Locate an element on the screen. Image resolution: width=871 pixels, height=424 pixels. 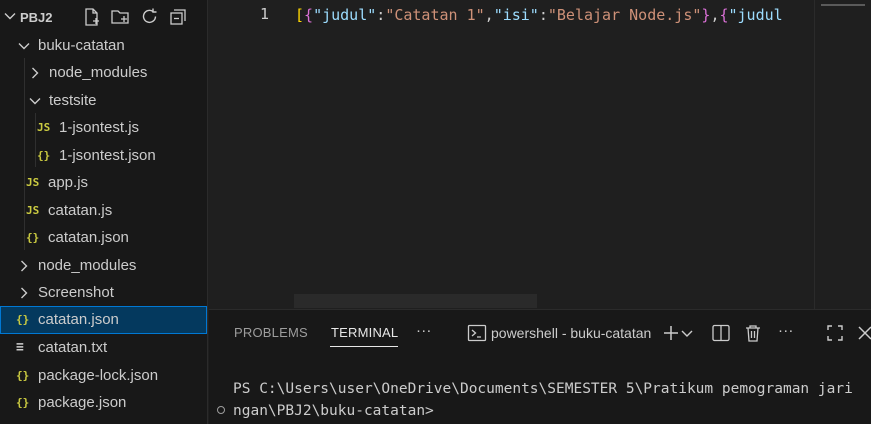
collapse-all-icon is located at coordinates (178, 17).